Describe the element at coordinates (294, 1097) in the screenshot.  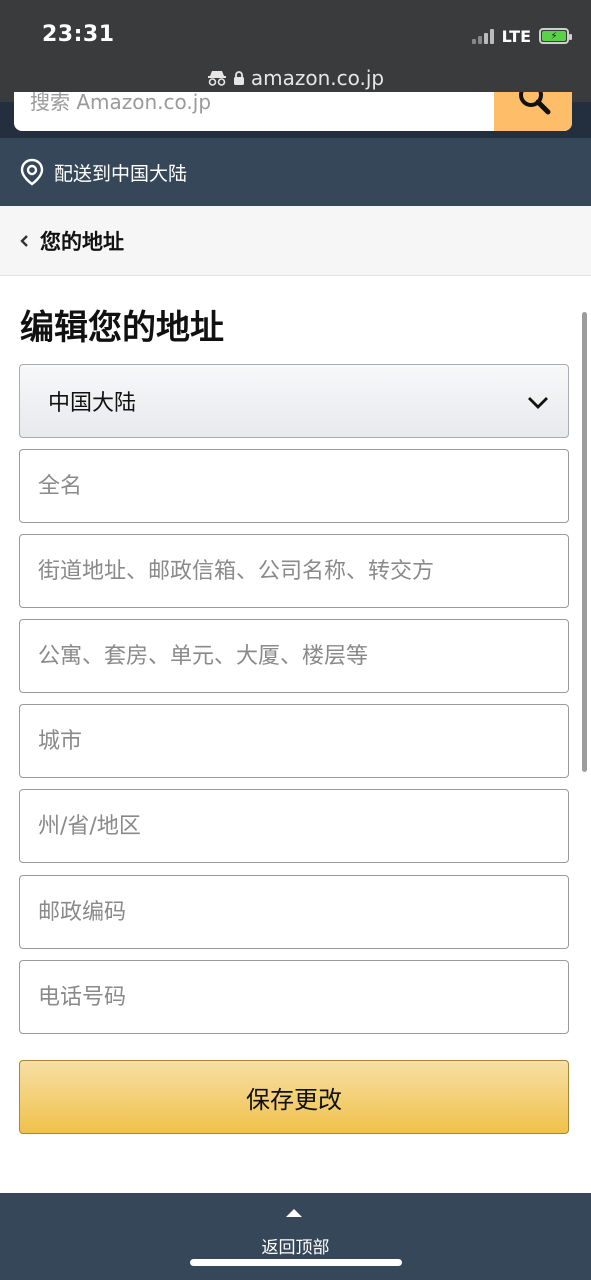
I see `save-changes-button: 保存更改` at that location.